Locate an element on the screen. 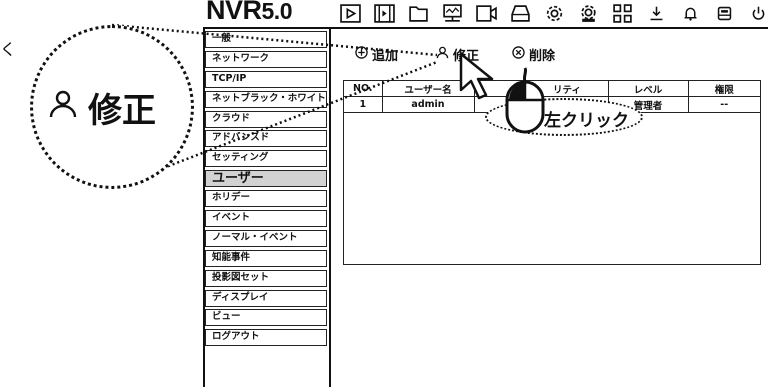 The height and width of the screenshot is (387, 768). zoom-callout-text: 修正 is located at coordinates (122, 111).